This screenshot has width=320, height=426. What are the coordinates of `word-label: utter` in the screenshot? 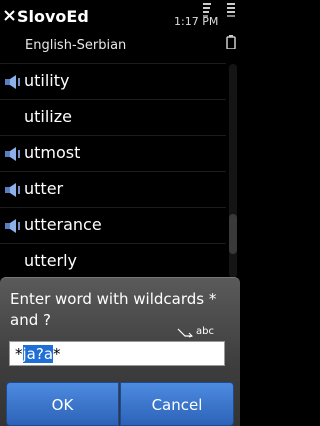 It's located at (44, 188).